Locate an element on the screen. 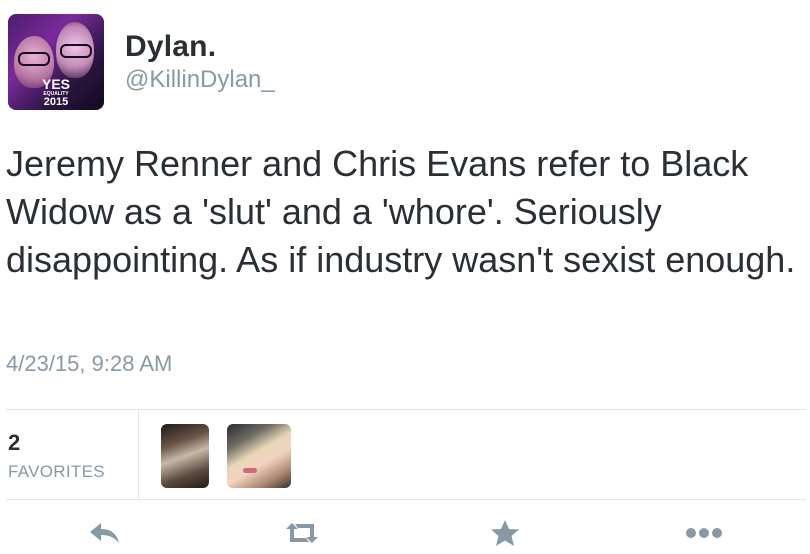 The image size is (810, 554). star-icon is located at coordinates (505, 533).